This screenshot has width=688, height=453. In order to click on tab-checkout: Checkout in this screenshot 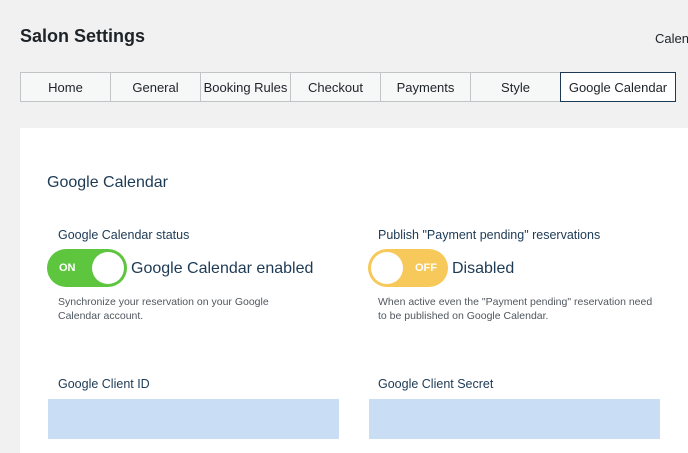, I will do `click(335, 87)`.